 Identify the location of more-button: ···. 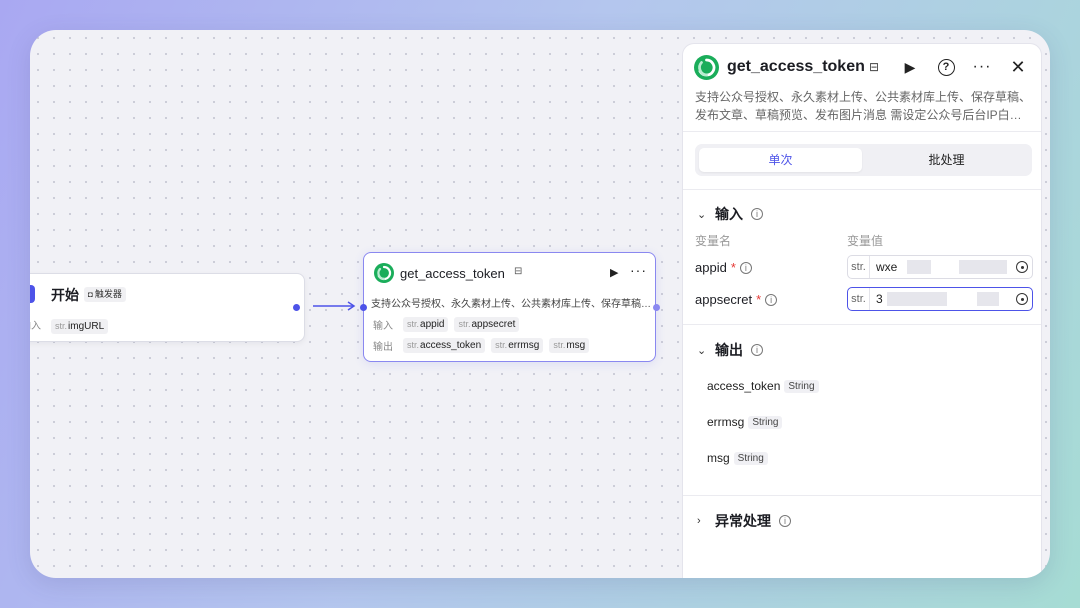
(982, 67).